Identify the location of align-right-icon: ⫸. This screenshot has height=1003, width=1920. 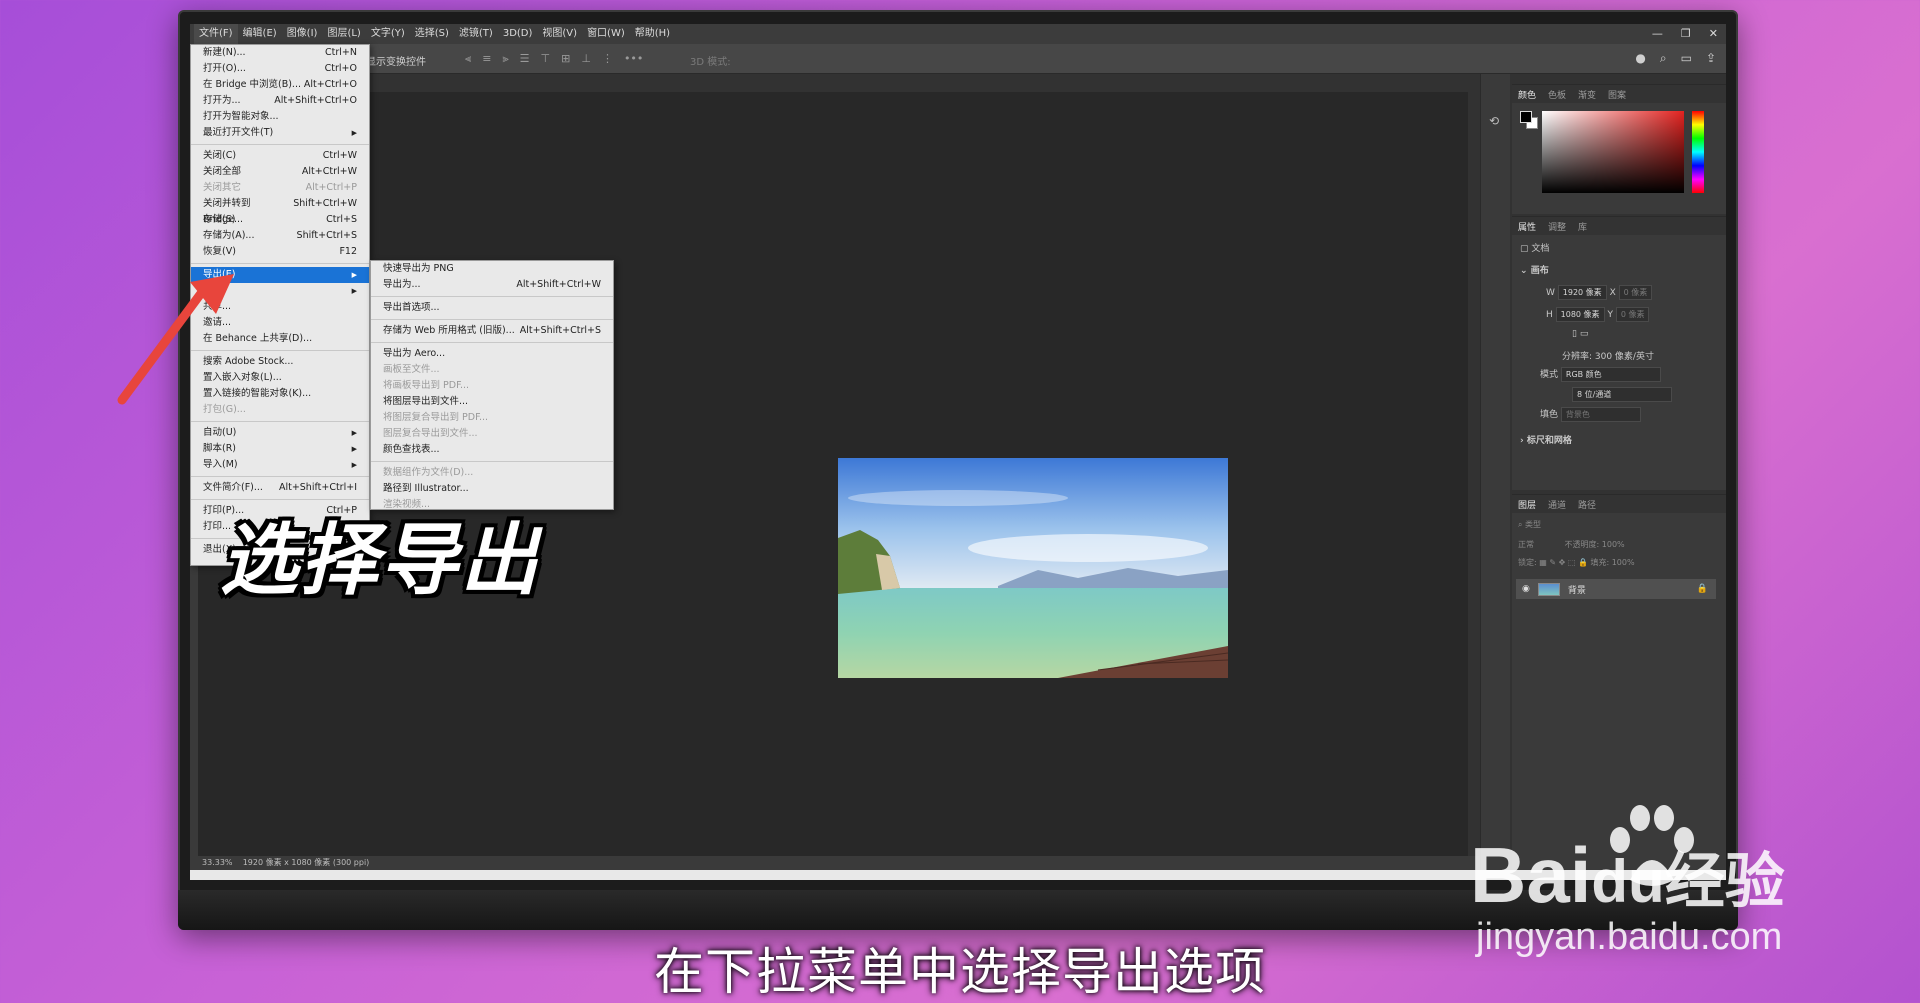
(505, 59).